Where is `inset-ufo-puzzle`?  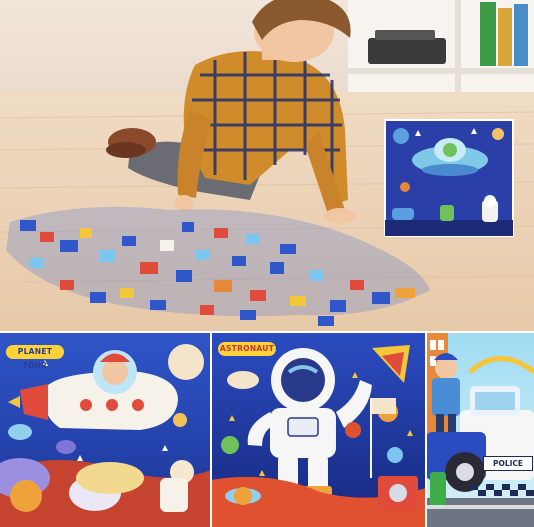 inset-ufo-puzzle is located at coordinates (449, 178).